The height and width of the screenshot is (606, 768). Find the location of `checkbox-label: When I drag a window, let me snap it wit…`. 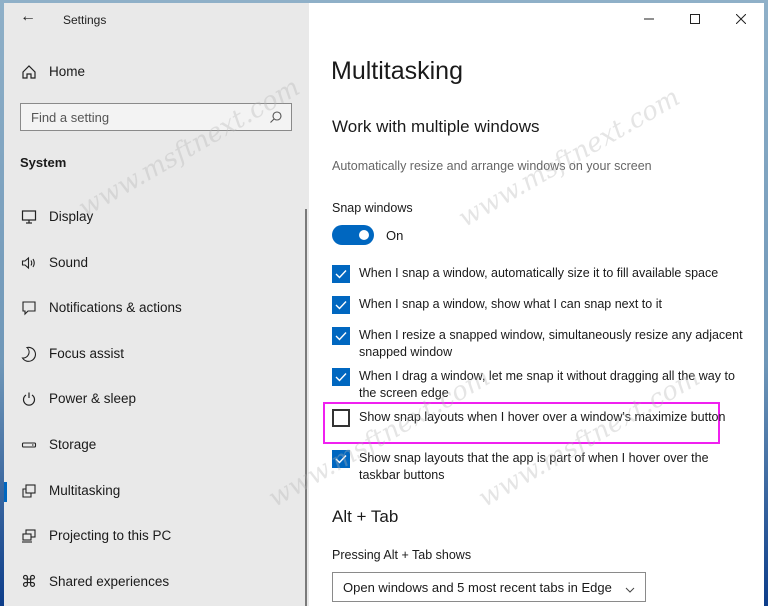

checkbox-label: When I drag a window, let me snap it wit… is located at coordinates (547, 384).